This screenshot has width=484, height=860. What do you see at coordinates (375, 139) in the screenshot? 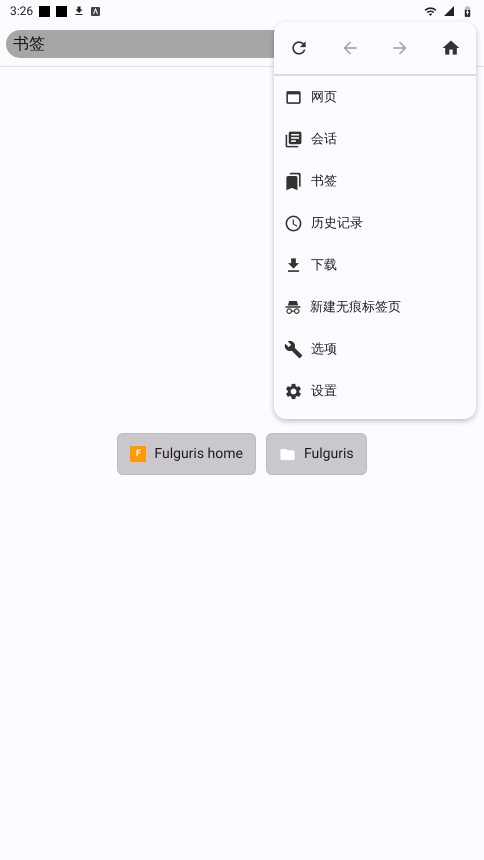
I see `menu-item: 会话` at bounding box center [375, 139].